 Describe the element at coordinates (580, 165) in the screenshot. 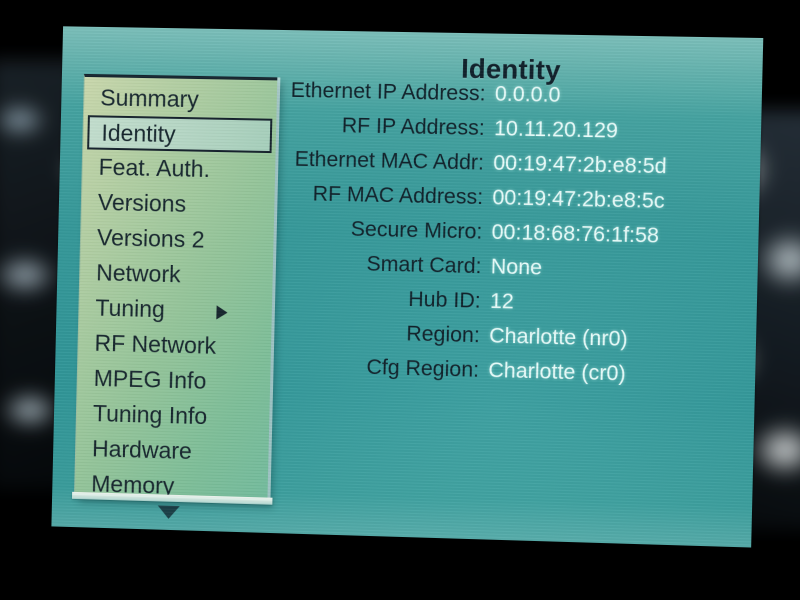

I see `info-value: 00:19:47:2b:e8:5d` at that location.